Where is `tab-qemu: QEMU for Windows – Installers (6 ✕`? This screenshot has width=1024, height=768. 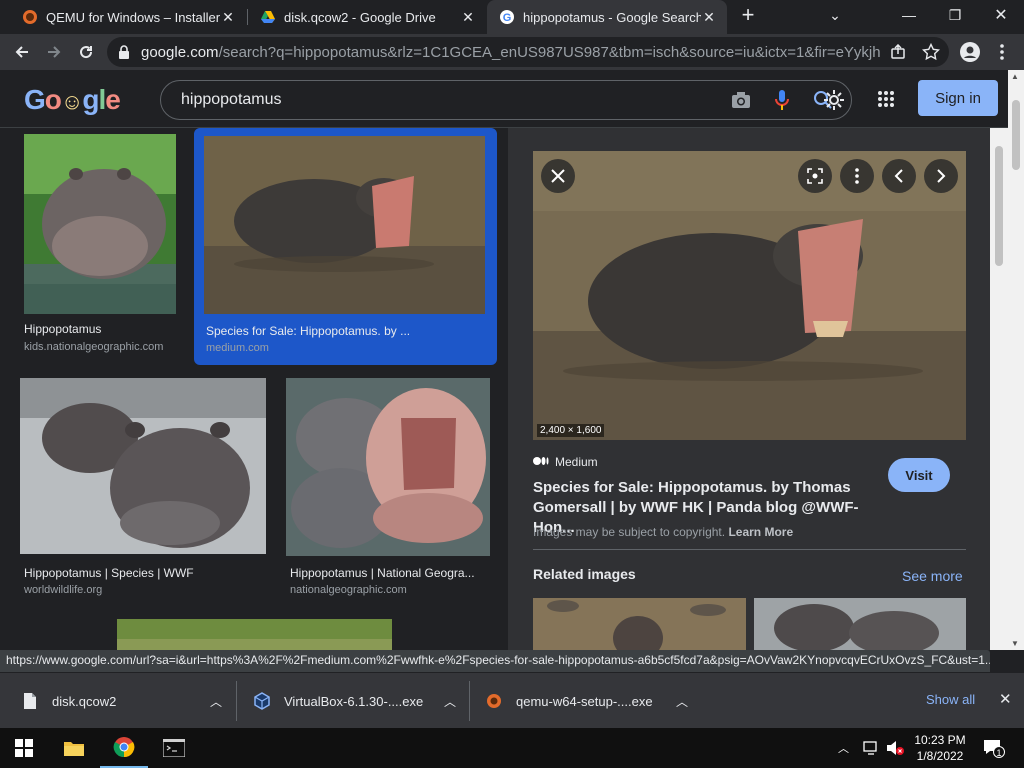
tab-qemu: QEMU for Windows – Installers (6 ✕ is located at coordinates (128, 17).